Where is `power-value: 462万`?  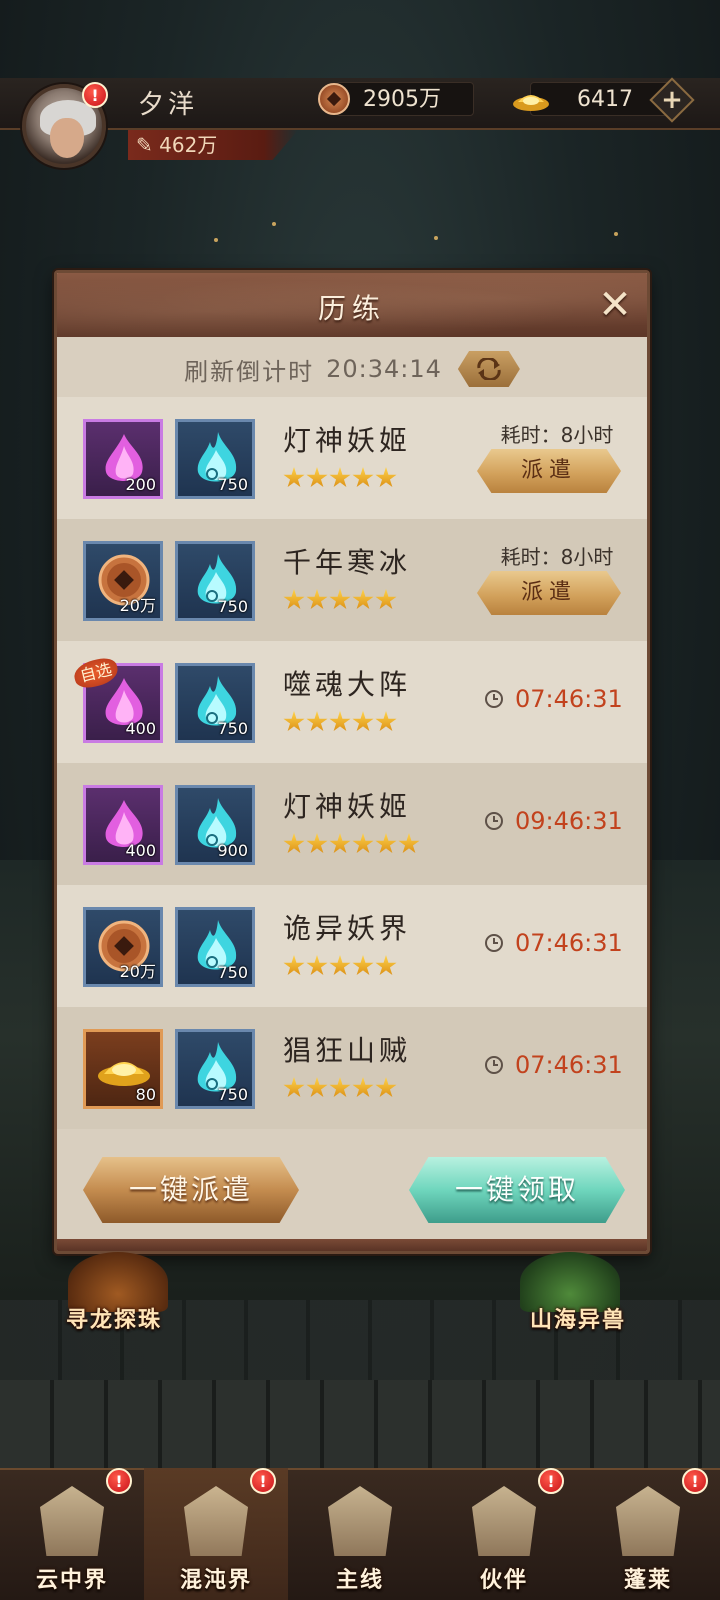 power-value: 462万 is located at coordinates (188, 145).